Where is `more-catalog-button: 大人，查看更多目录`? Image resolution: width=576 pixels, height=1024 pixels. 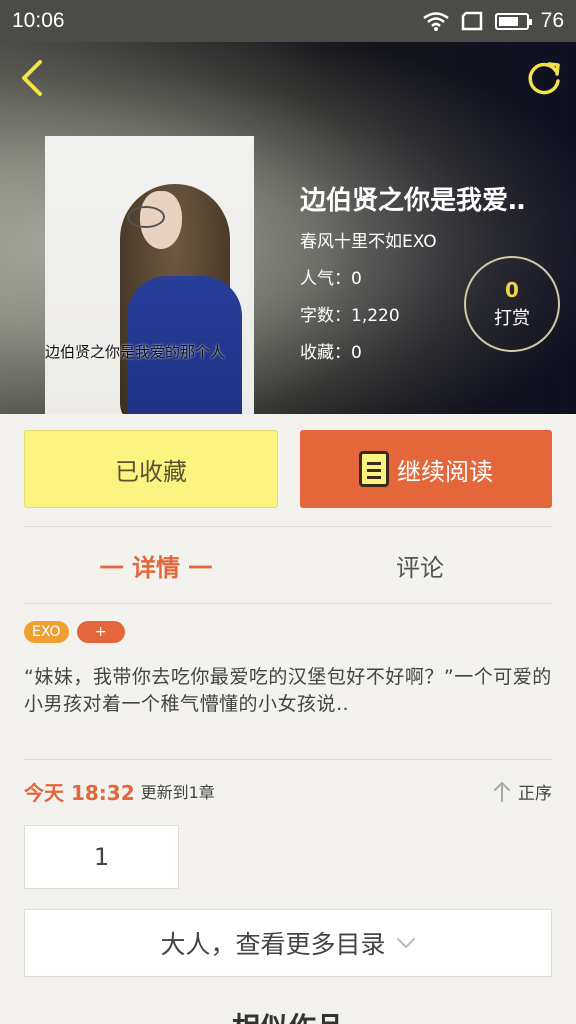 more-catalog-button: 大人，查看更多目录 is located at coordinates (288, 943).